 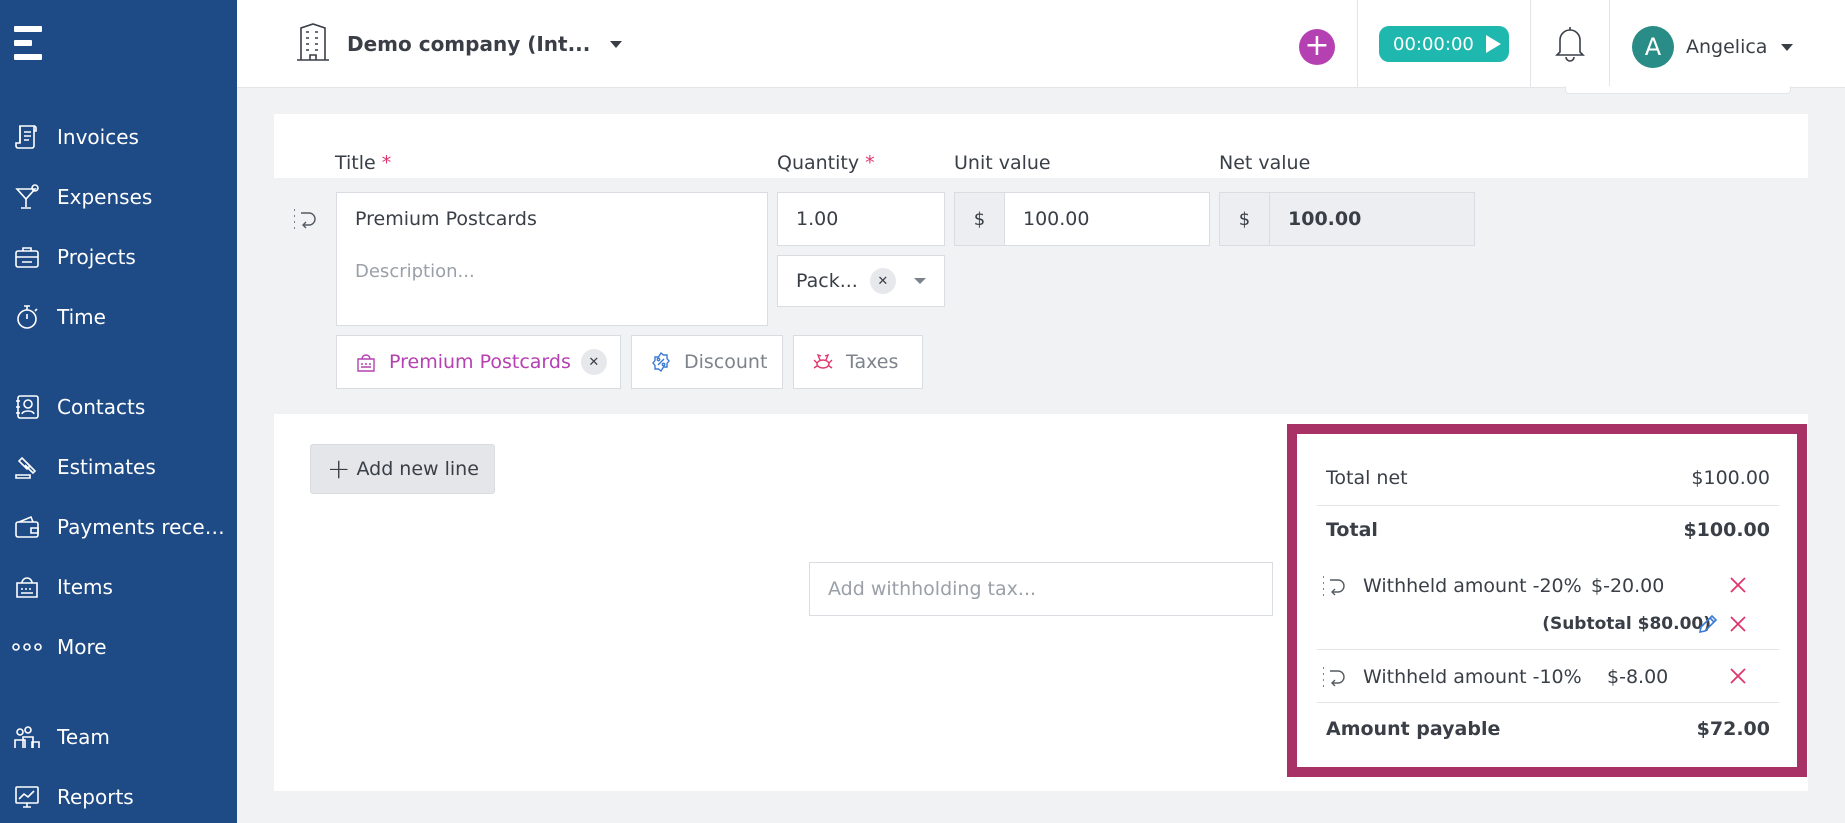 What do you see at coordinates (27, 197) in the screenshot?
I see `cocktail-icon` at bounding box center [27, 197].